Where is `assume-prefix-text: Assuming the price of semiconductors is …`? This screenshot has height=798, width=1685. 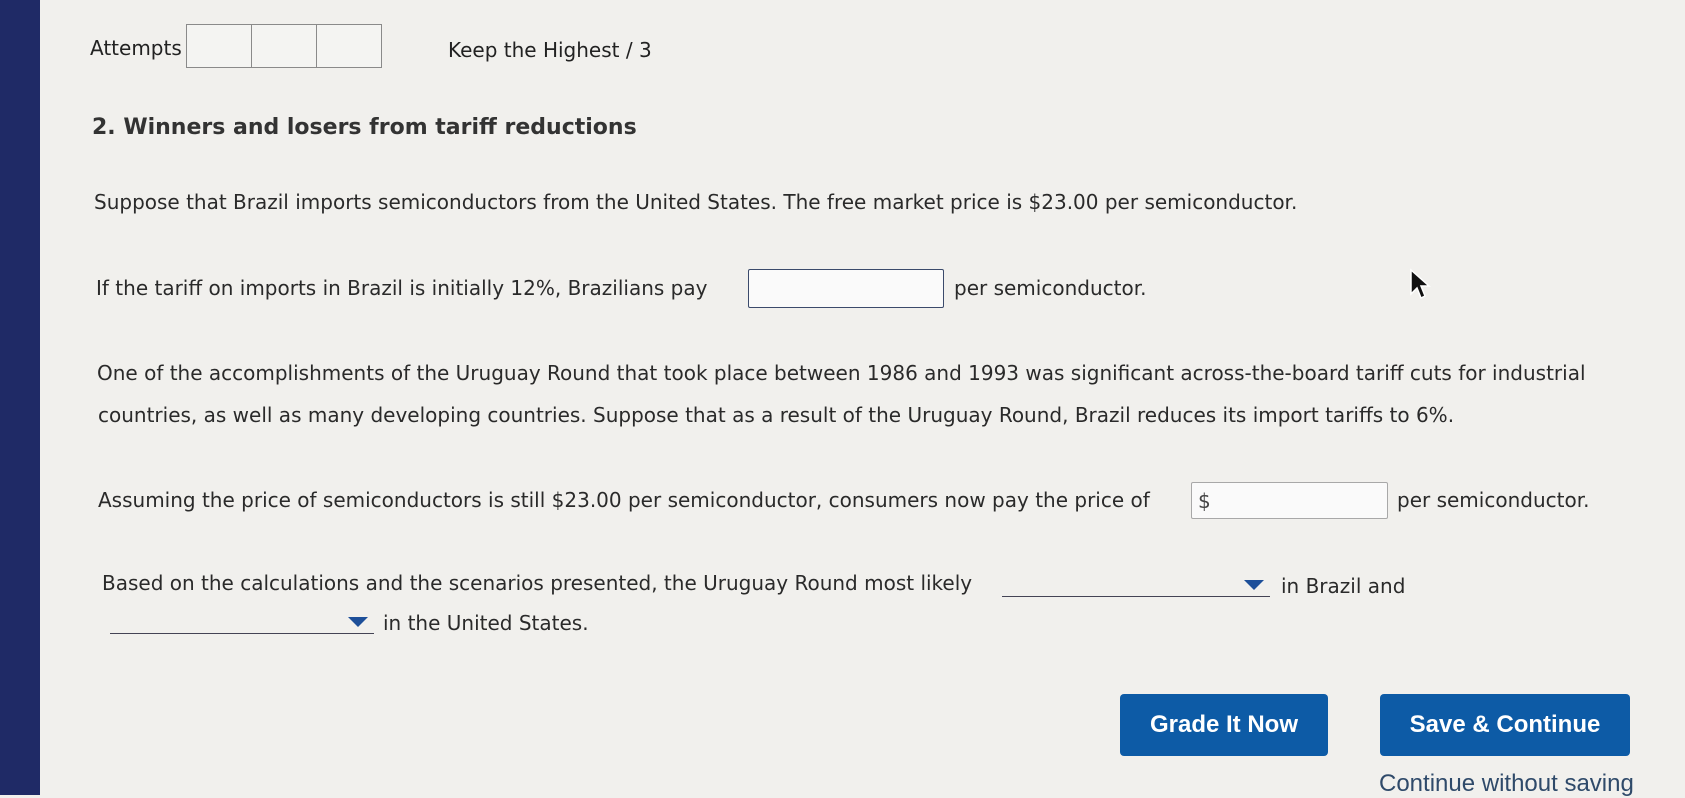
assume-prefix-text: Assuming the price of semiconductors is … is located at coordinates (624, 500).